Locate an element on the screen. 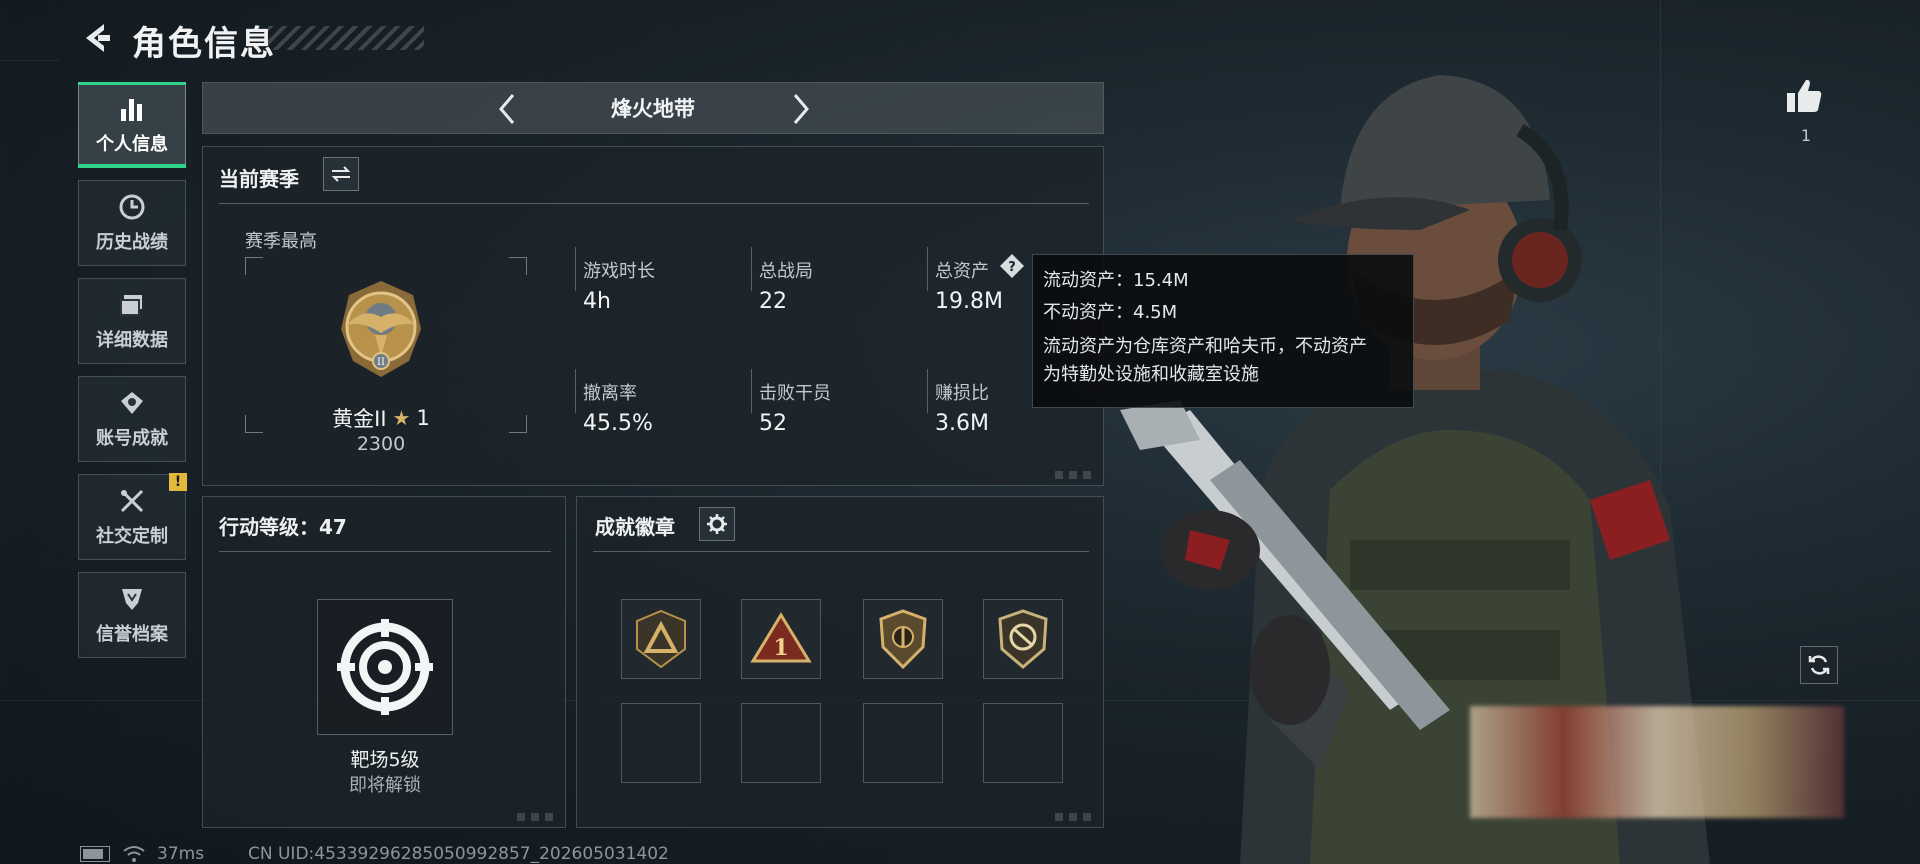 The width and height of the screenshot is (1920, 864). sidebar-item-reputation: 信誉档案 is located at coordinates (132, 615).